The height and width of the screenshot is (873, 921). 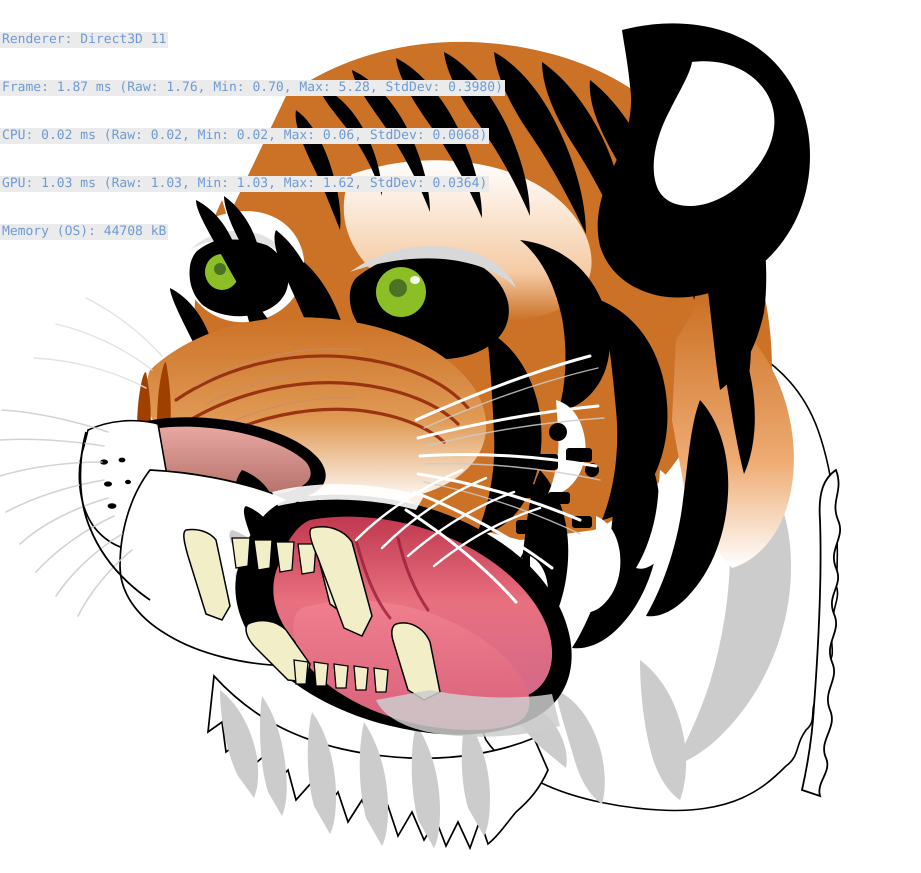 I want to click on eye-right-highlight, so click(x=415, y=280).